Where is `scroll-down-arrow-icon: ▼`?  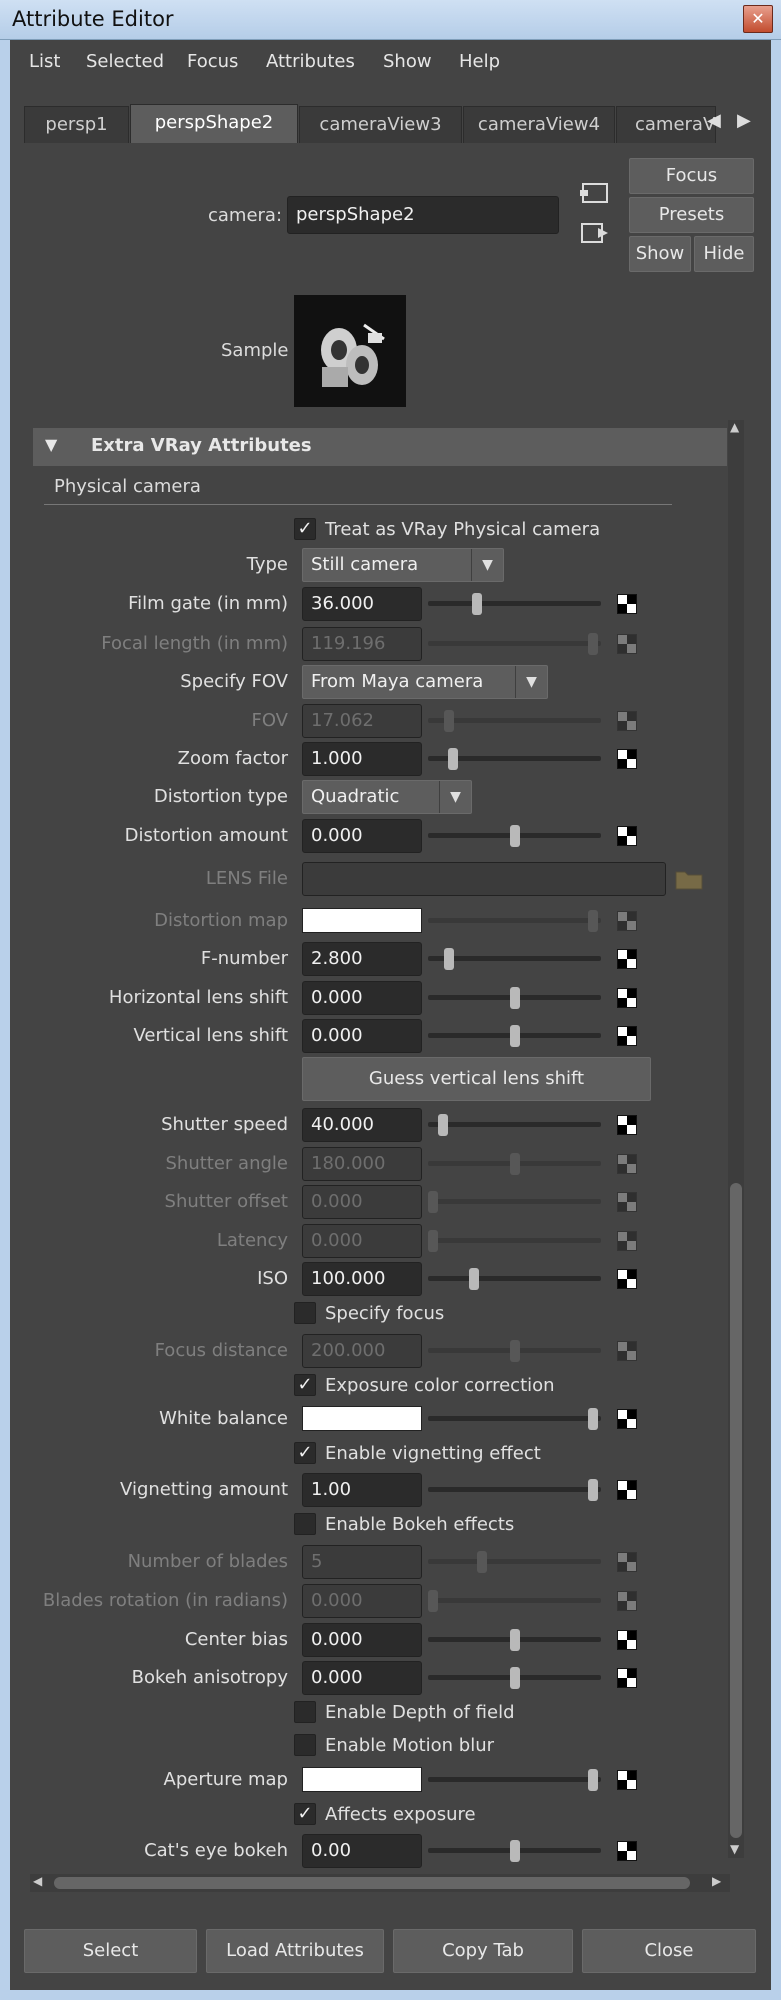 scroll-down-arrow-icon: ▼ is located at coordinates (734, 1849).